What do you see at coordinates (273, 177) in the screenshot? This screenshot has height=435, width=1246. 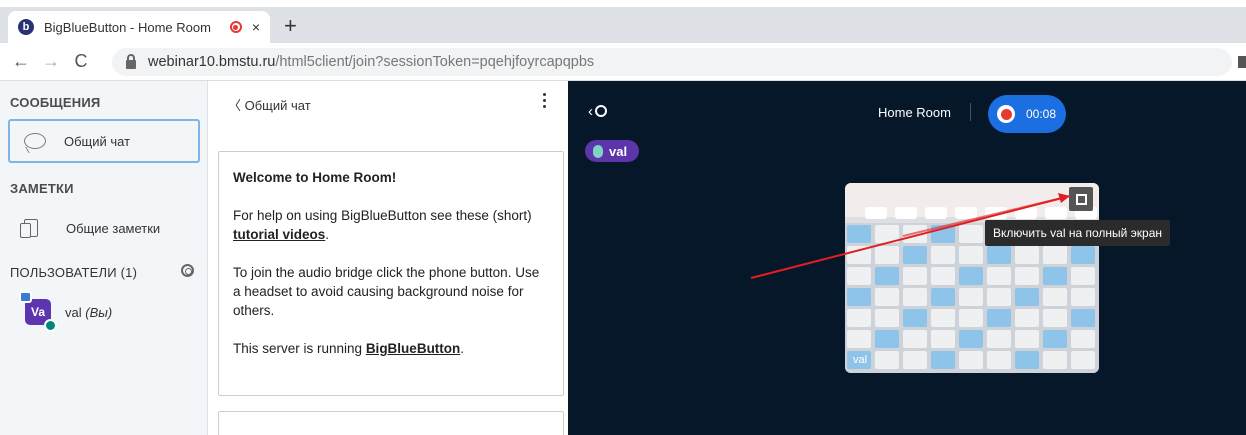 I see `welcome-prefix: Welcome to` at bounding box center [273, 177].